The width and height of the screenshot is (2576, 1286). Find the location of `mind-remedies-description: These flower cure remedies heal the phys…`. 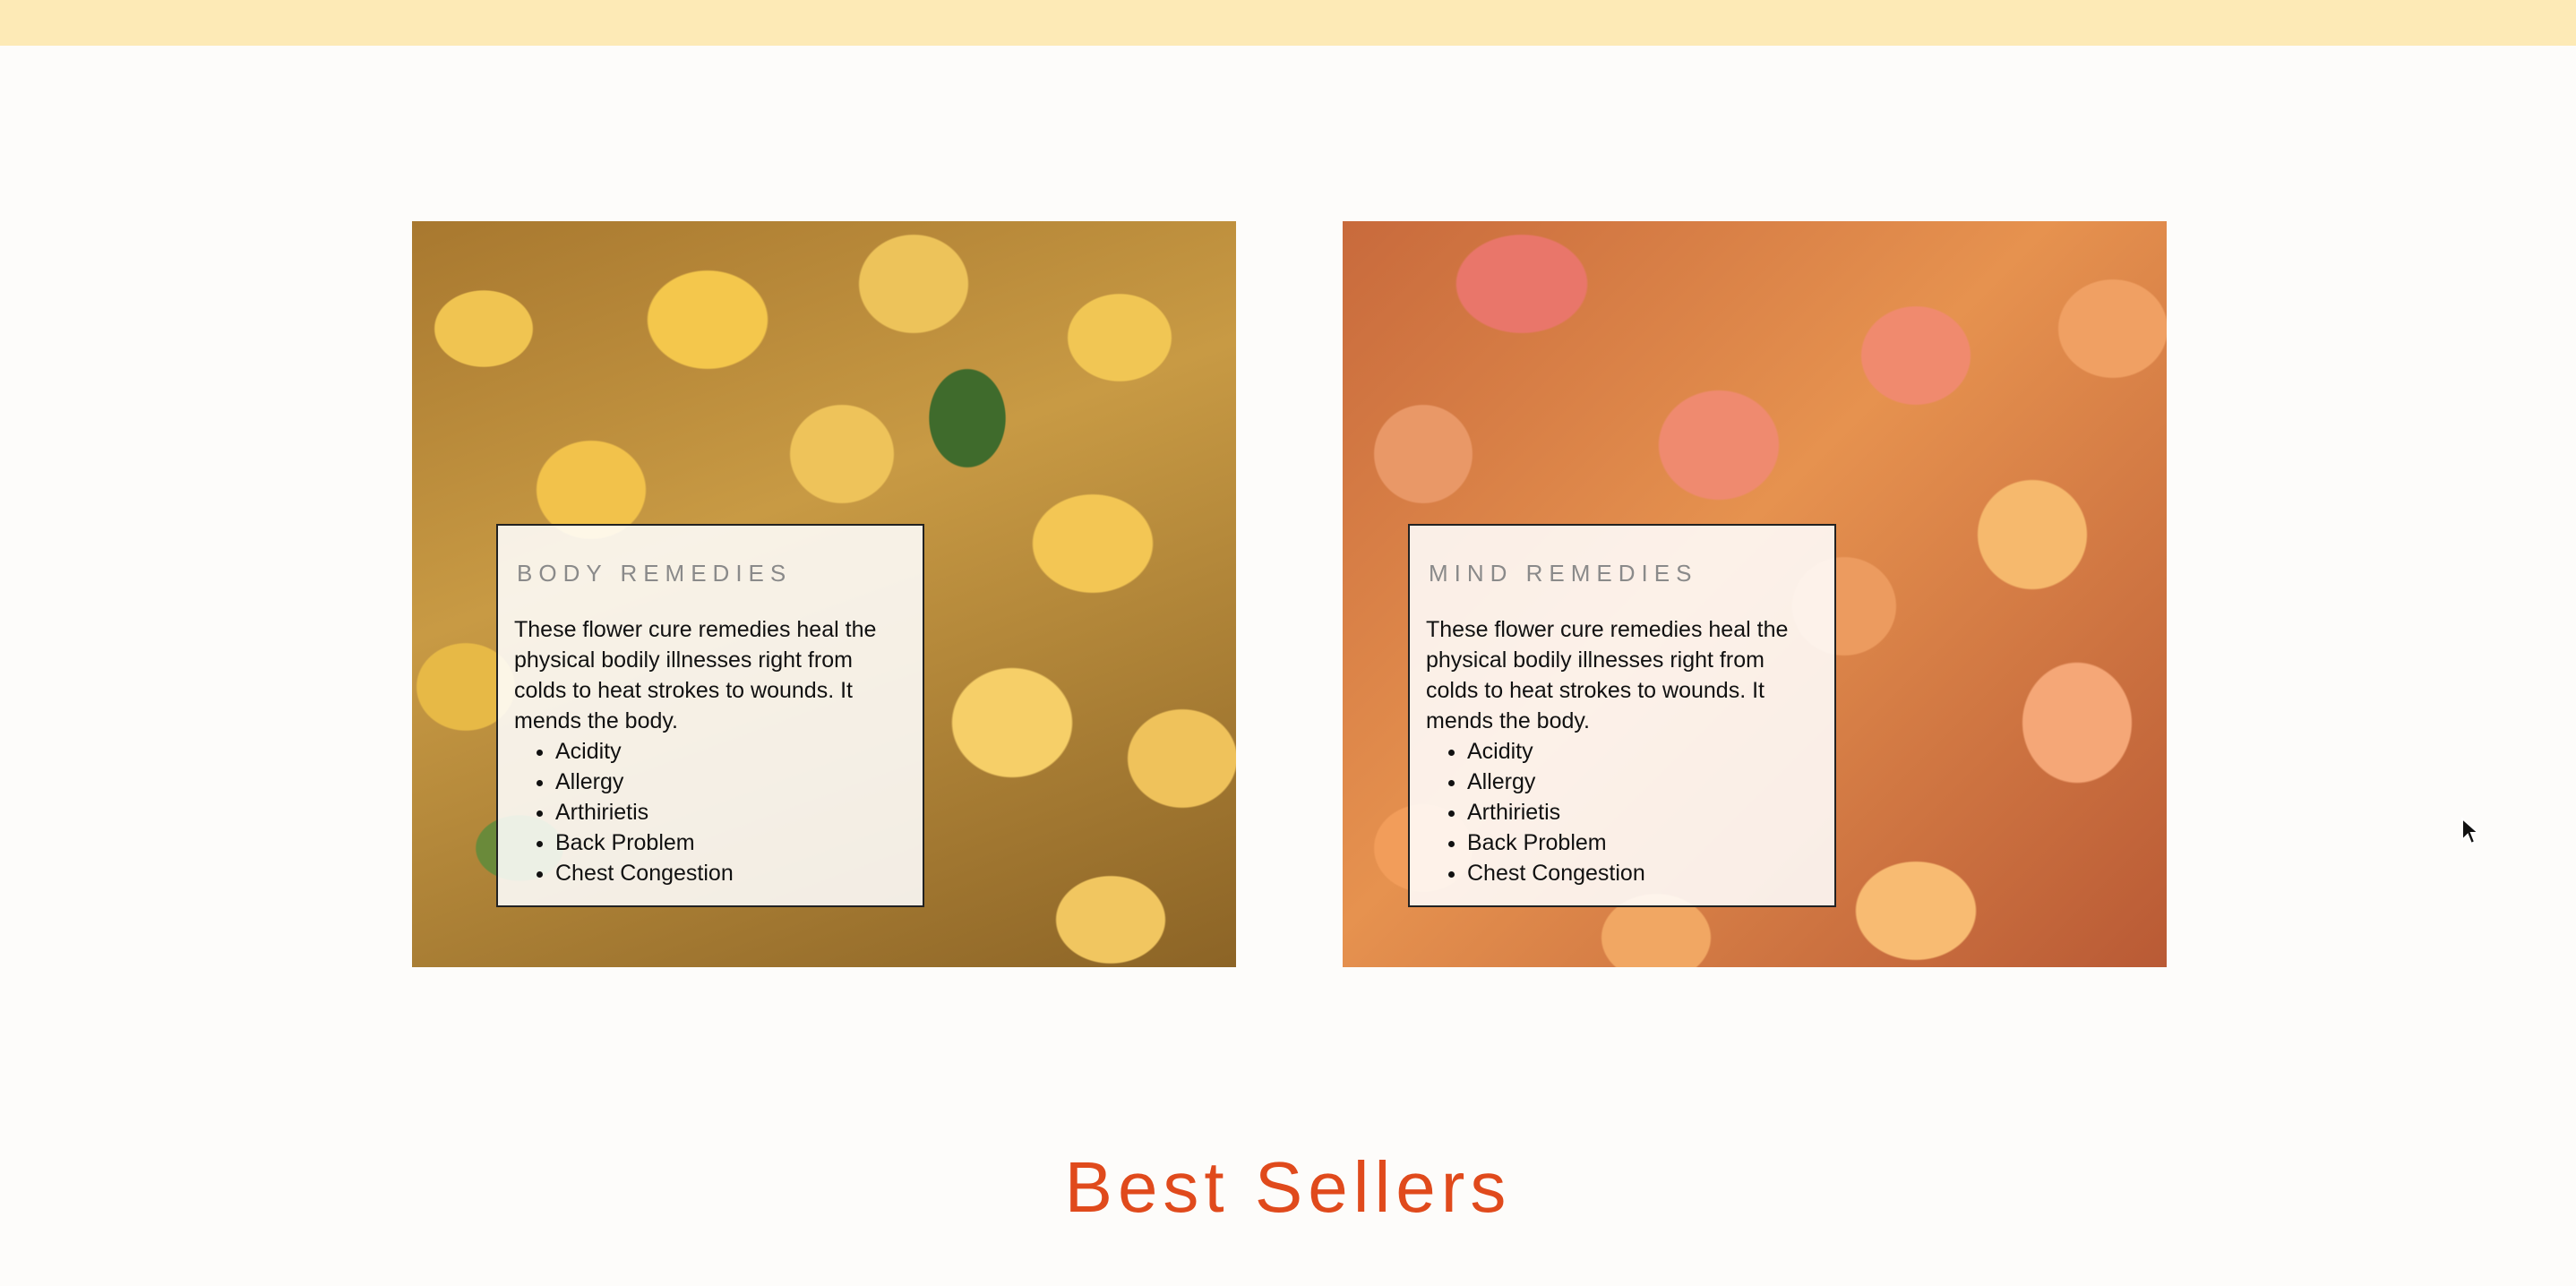

mind-remedies-description: These flower cure remedies heal the phys… is located at coordinates (1607, 675).